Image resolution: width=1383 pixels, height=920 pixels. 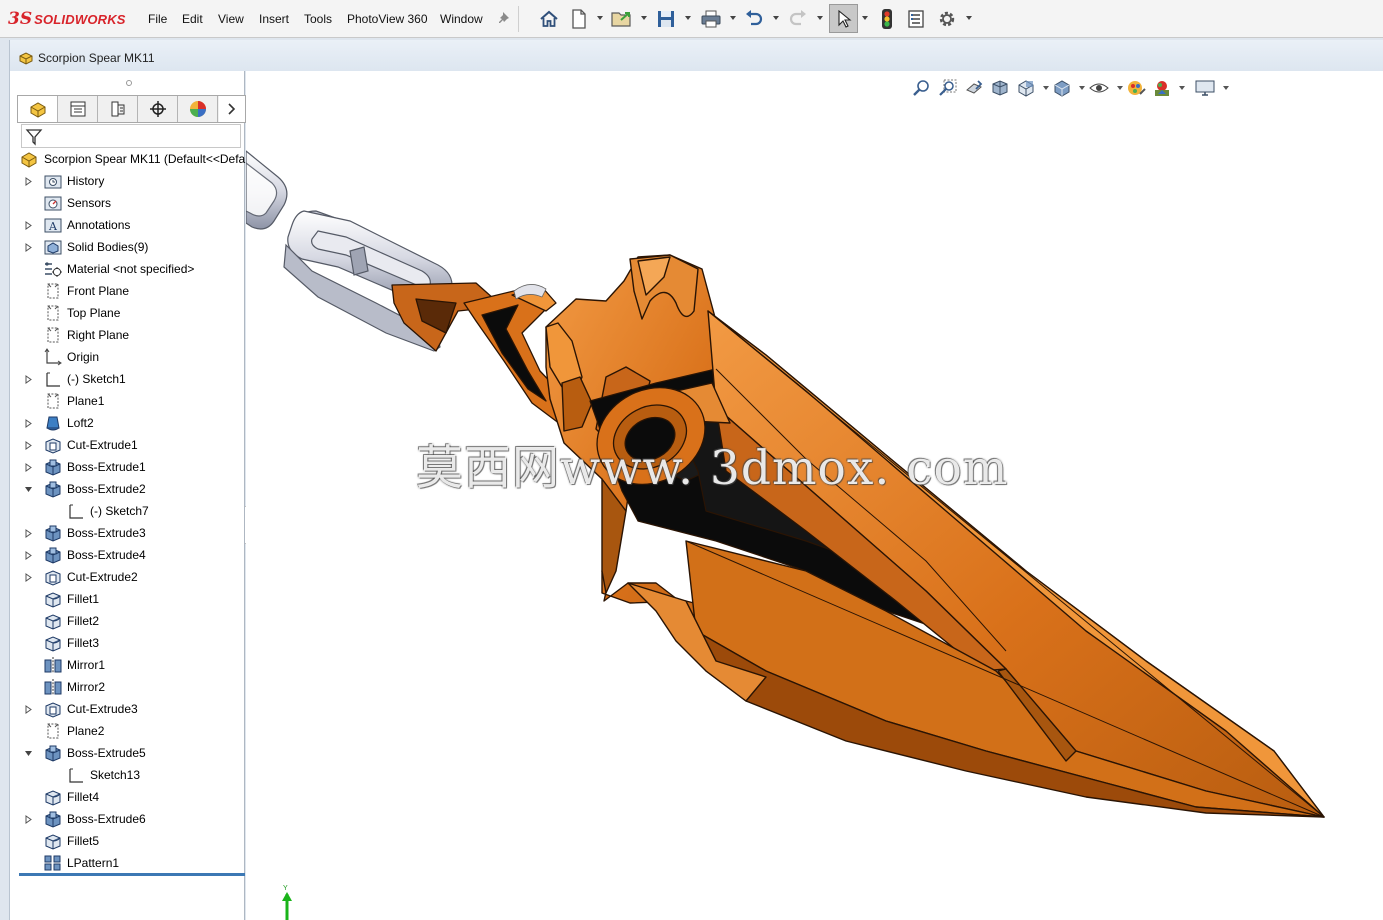 I want to click on menu-tools: Tools, so click(x=318, y=19).